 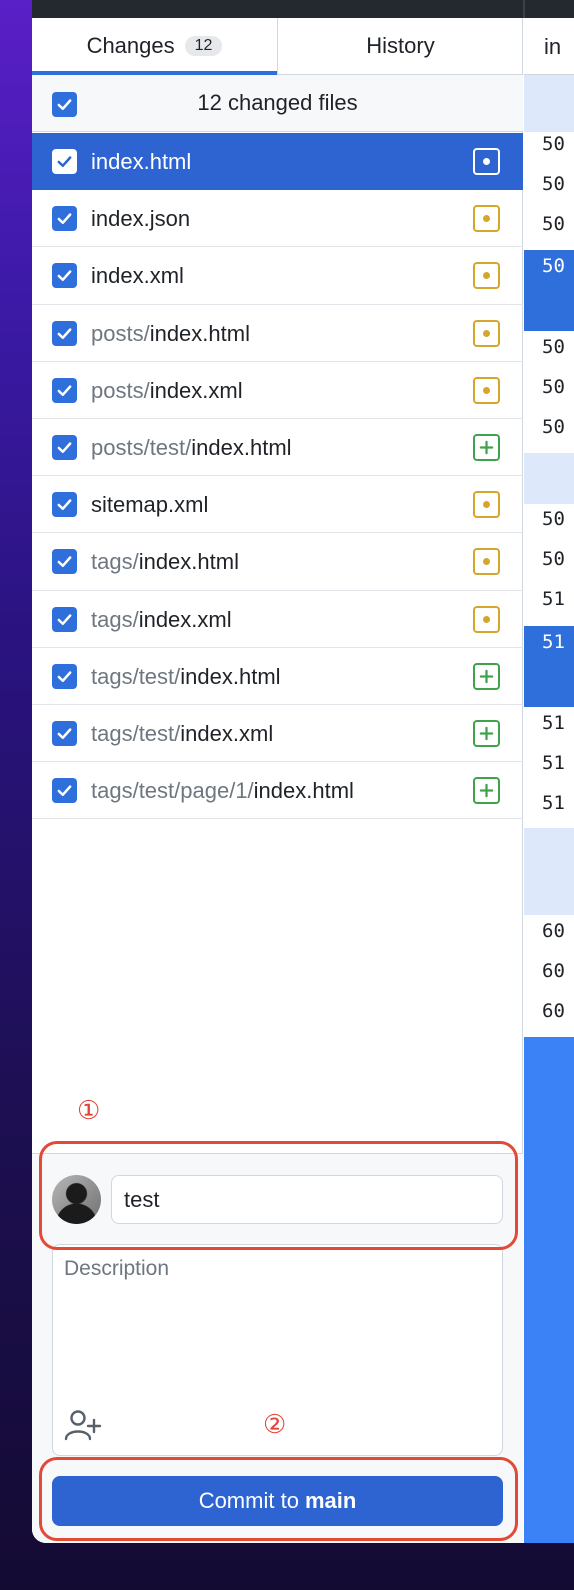 I want to click on file-row: tags/index.xml, so click(x=277, y=619).